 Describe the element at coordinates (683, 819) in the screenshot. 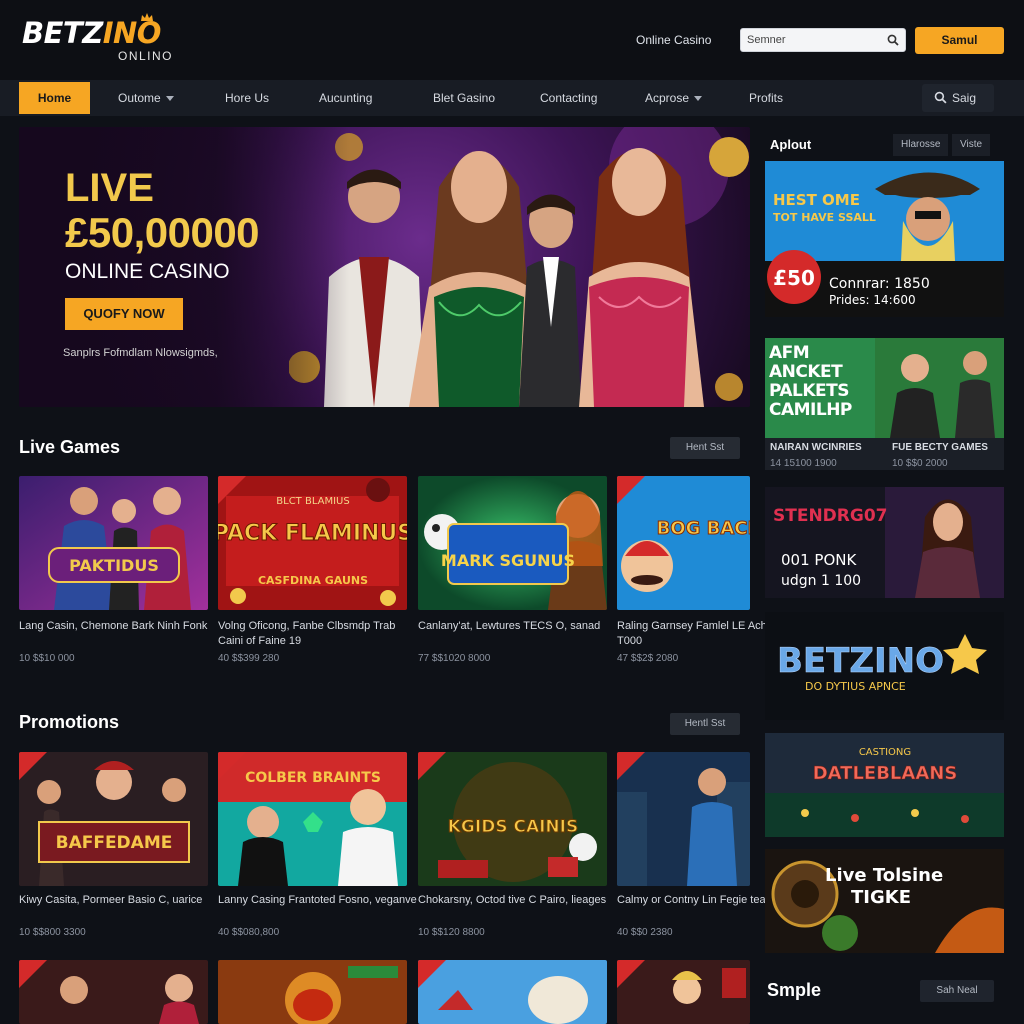

I see `promo-card` at that location.